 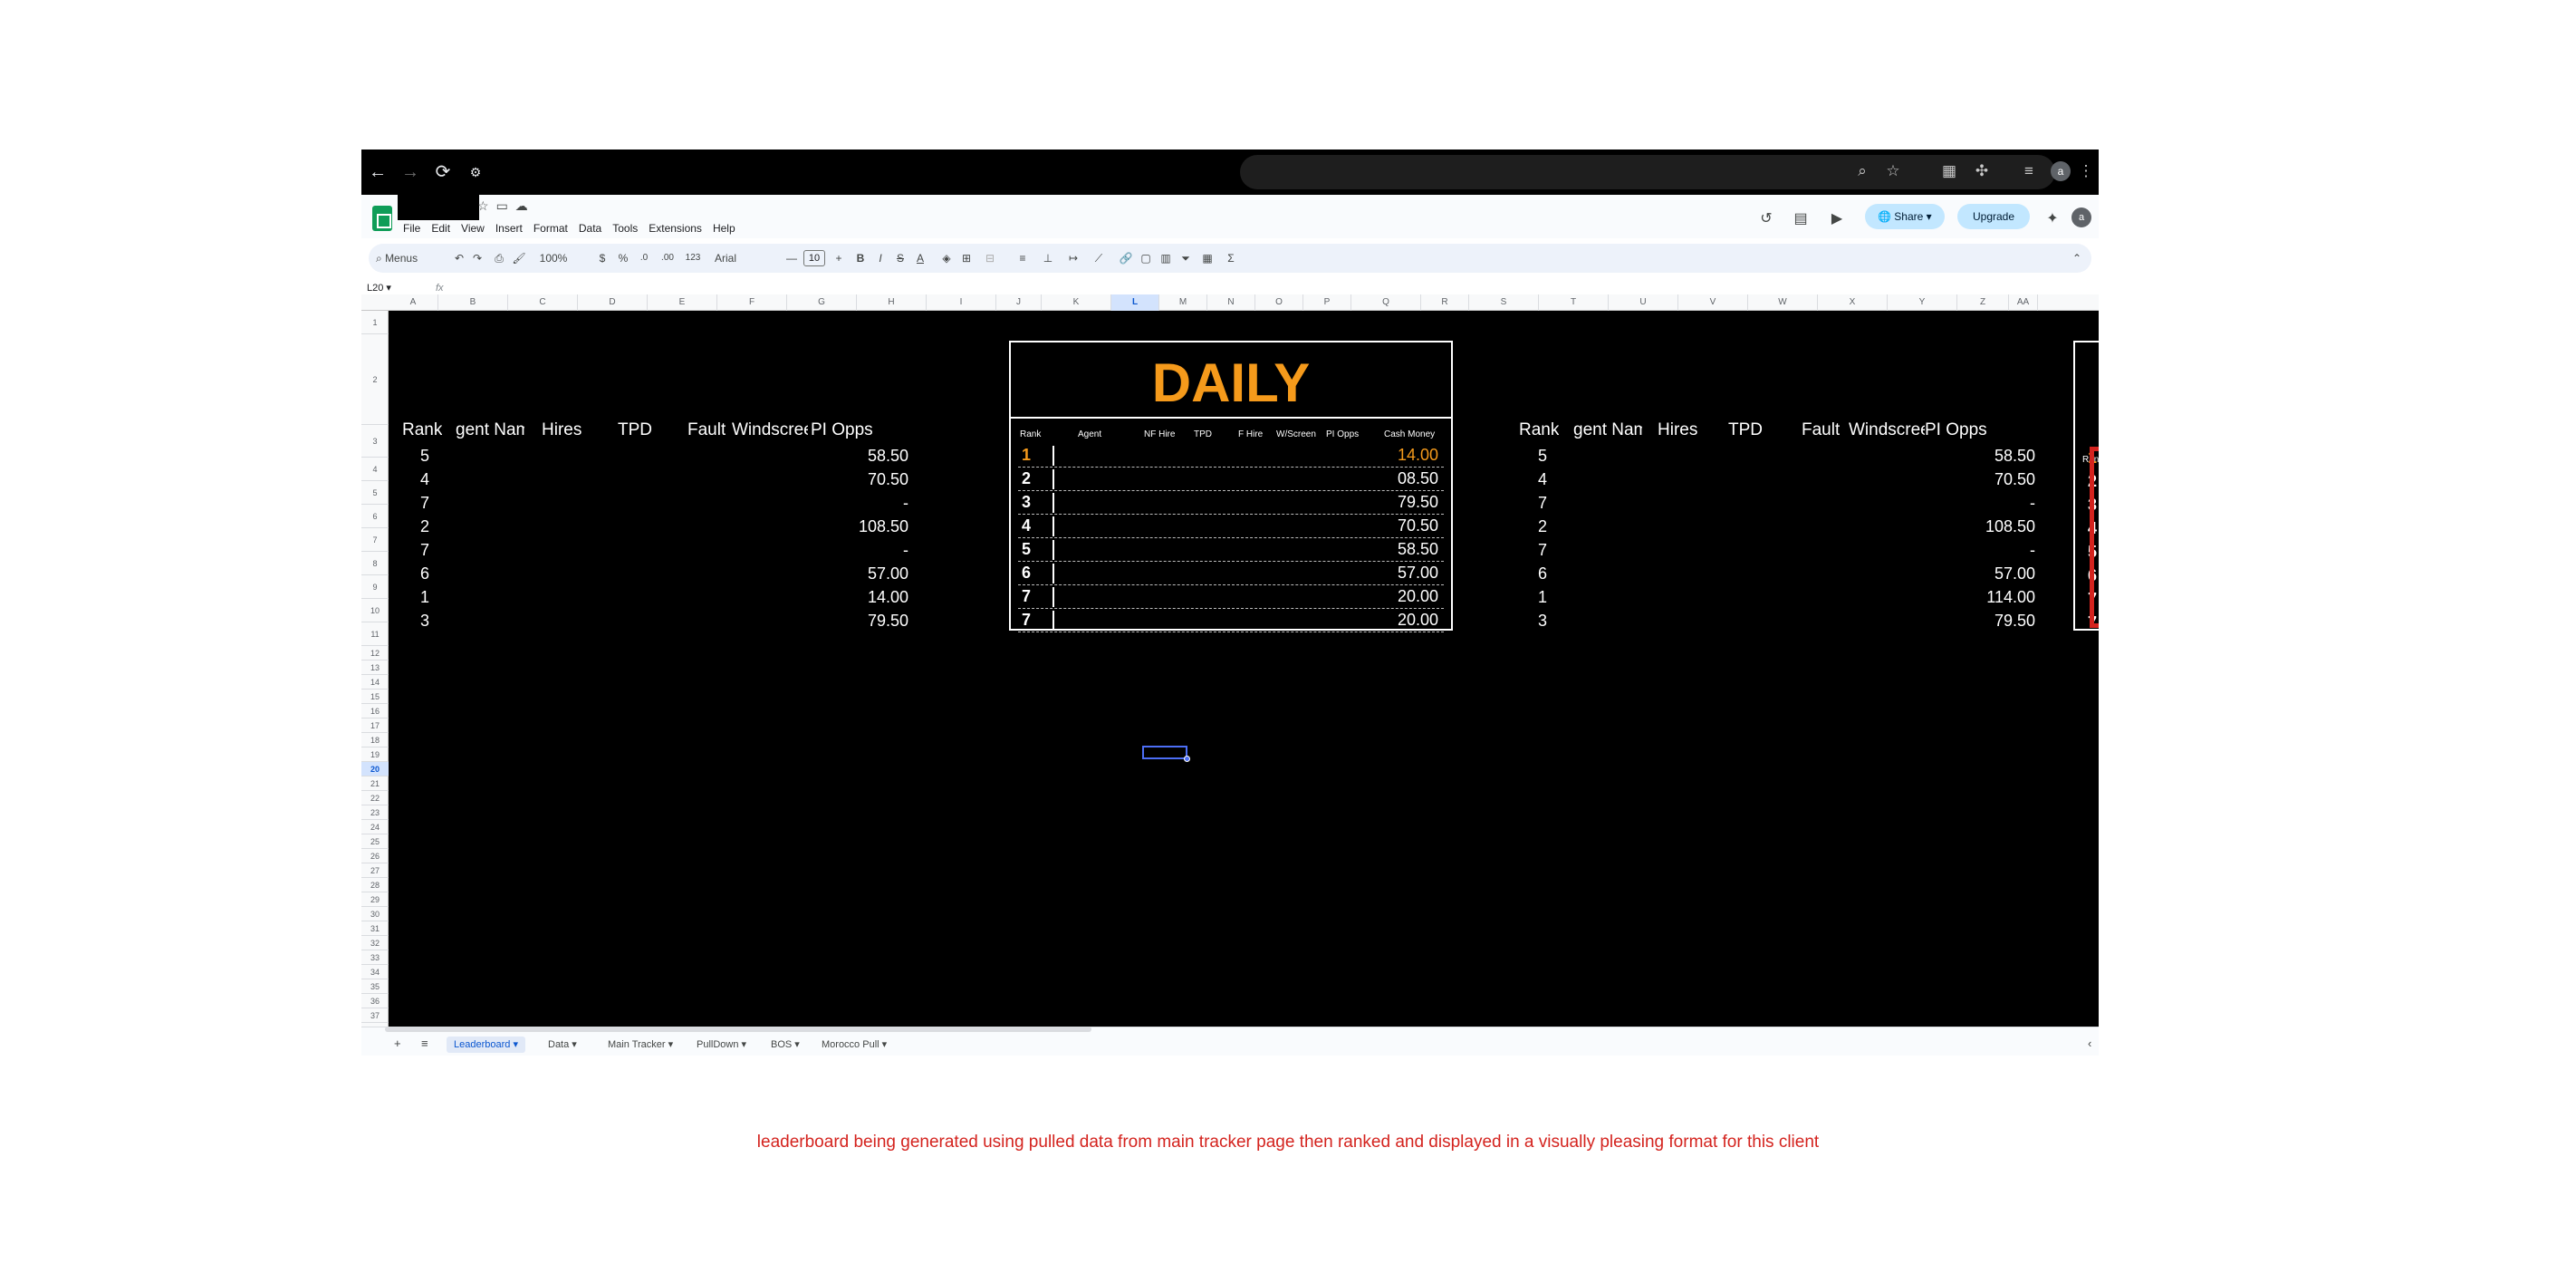 I want to click on tab-data: Data ▾, so click(x=562, y=1045).